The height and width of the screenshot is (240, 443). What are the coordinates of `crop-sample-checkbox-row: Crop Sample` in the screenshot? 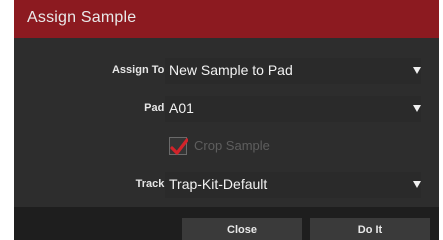 It's located at (229, 146).